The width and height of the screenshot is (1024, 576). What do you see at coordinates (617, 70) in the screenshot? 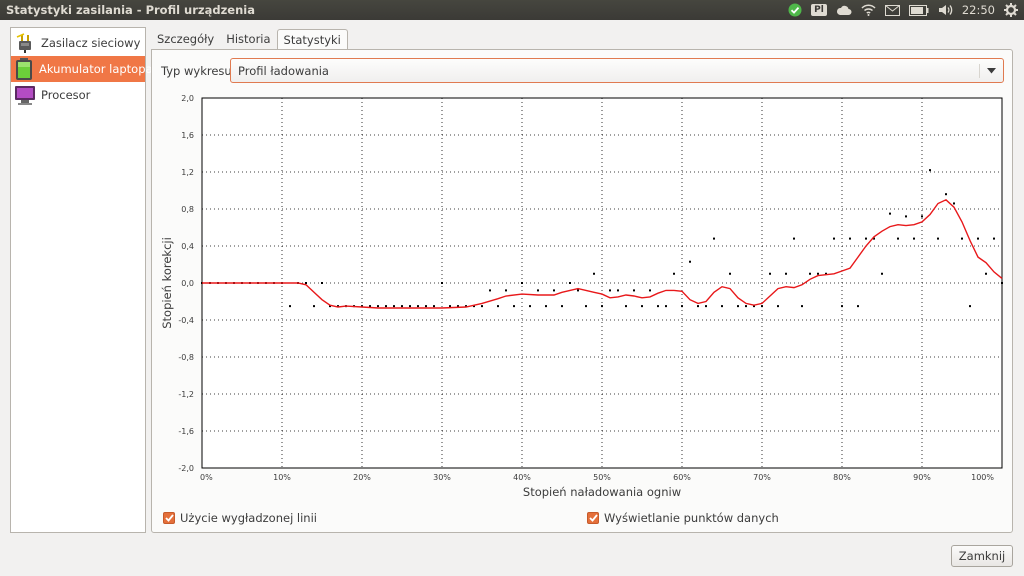
I see `graph-type-select: Profil ładowania` at bounding box center [617, 70].